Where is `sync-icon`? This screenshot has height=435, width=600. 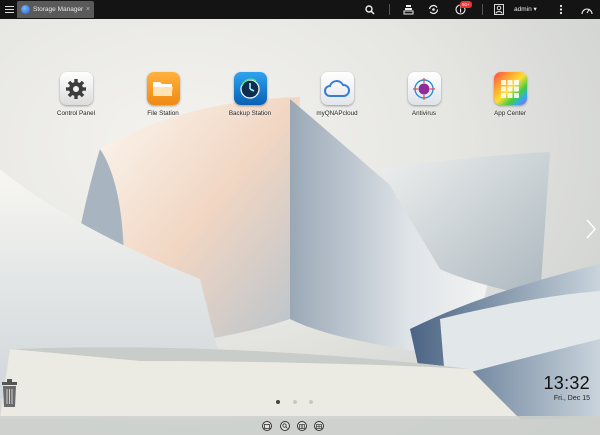 sync-icon is located at coordinates (433, 9).